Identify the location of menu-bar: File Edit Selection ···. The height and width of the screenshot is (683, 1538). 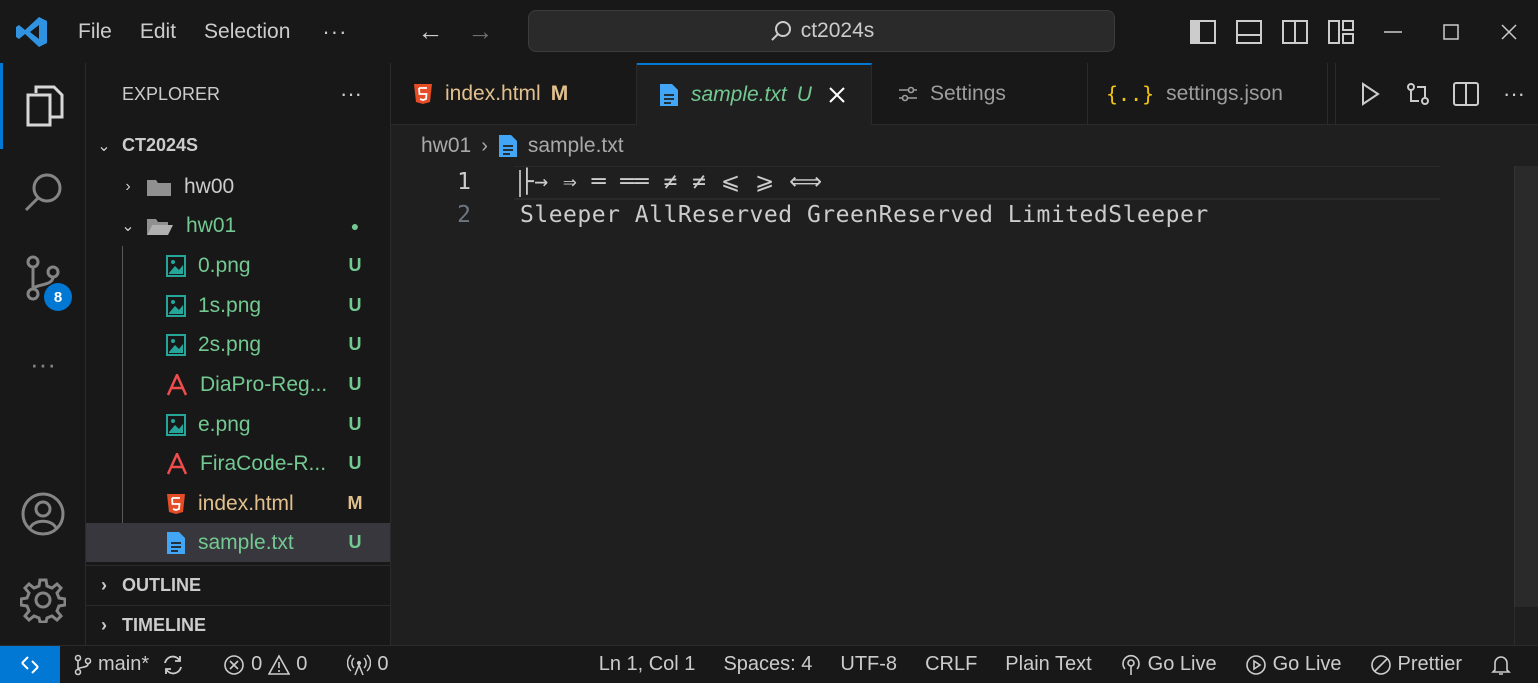
(214, 31).